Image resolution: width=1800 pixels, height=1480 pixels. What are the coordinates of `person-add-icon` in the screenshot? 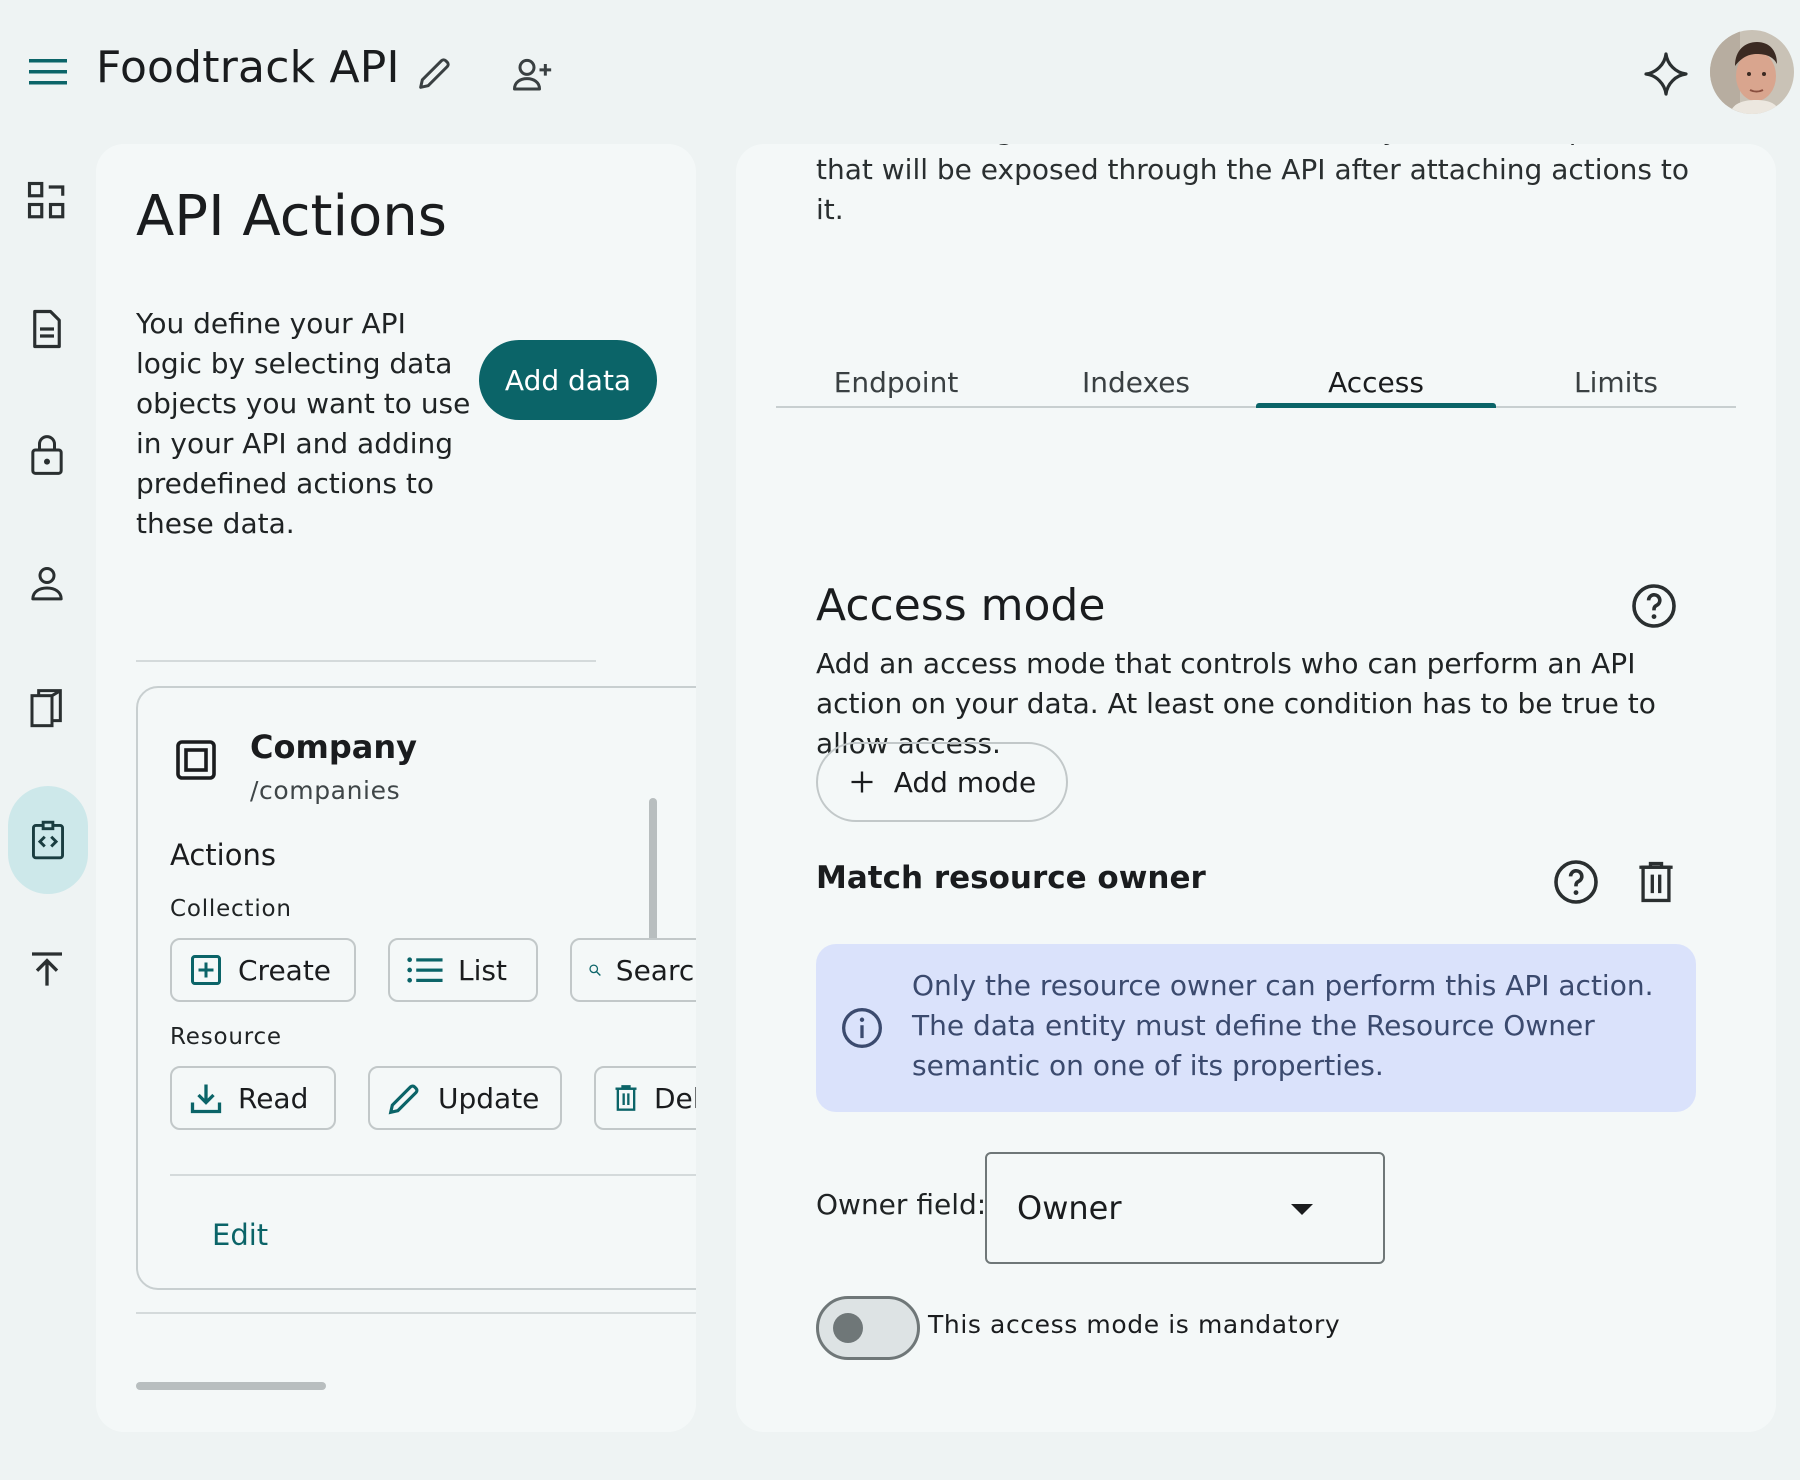 It's located at (532, 74).